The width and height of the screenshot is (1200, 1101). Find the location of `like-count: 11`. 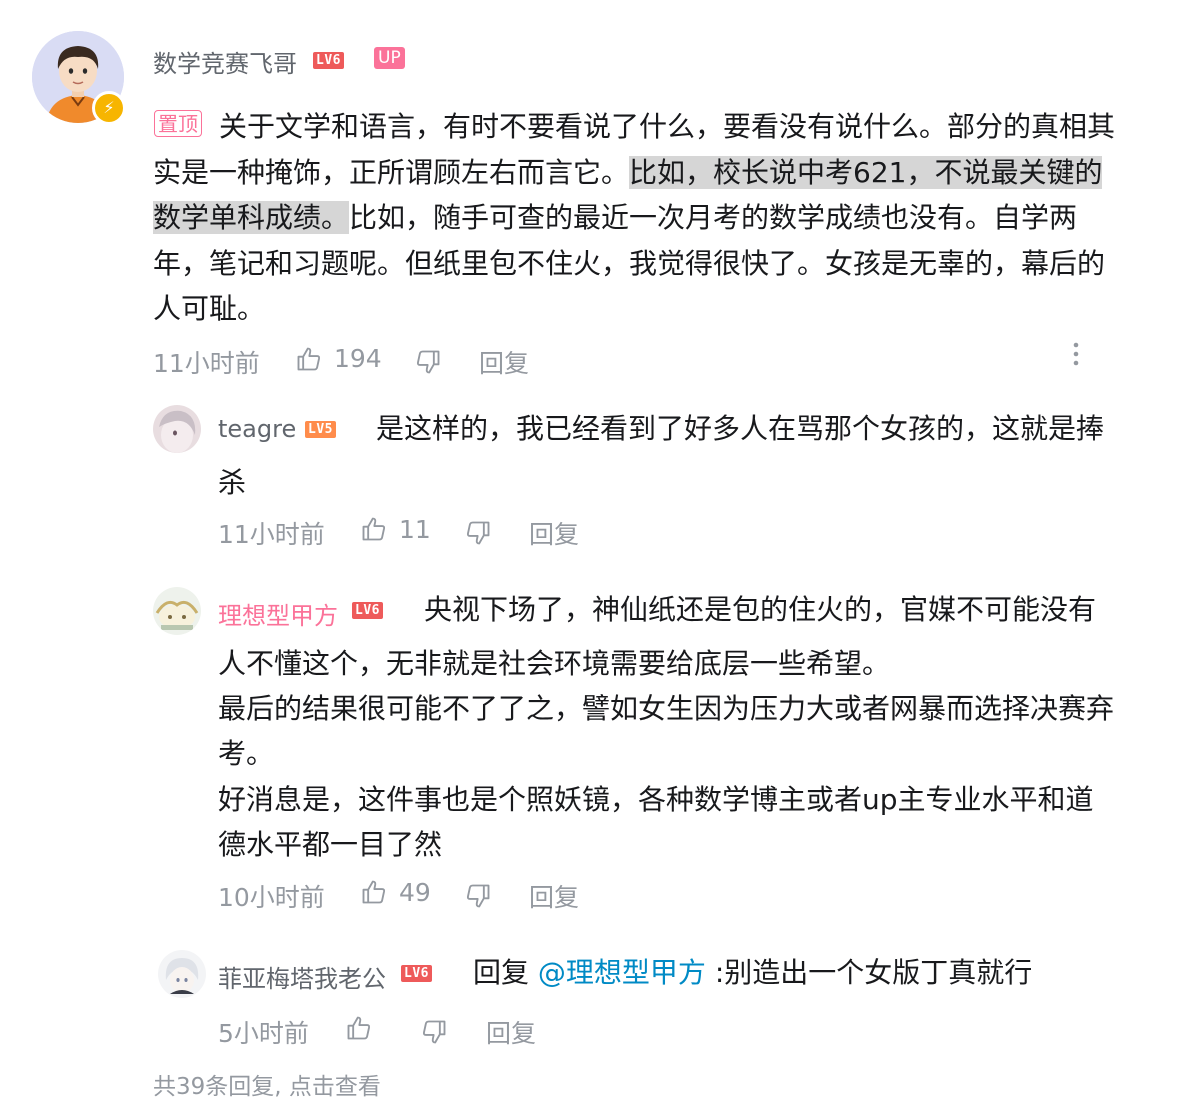

like-count: 11 is located at coordinates (415, 529).